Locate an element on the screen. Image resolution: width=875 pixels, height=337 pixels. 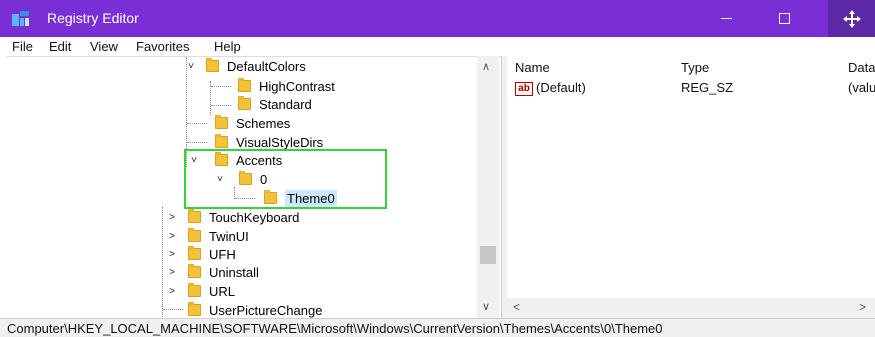
registry-editor-icon is located at coordinates (20, 18).